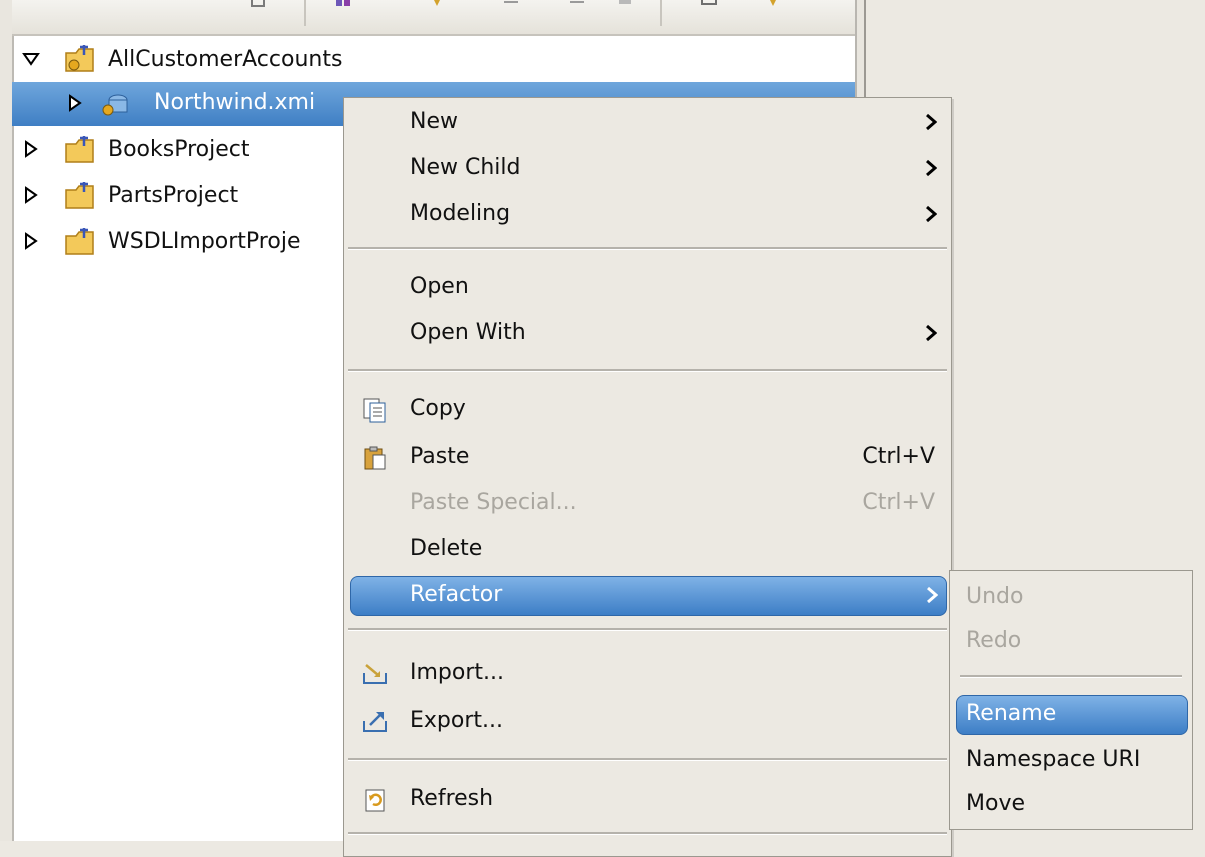 This screenshot has width=1205, height=857. I want to click on menu-item-paste: Paste Ctrl+V, so click(647, 458).